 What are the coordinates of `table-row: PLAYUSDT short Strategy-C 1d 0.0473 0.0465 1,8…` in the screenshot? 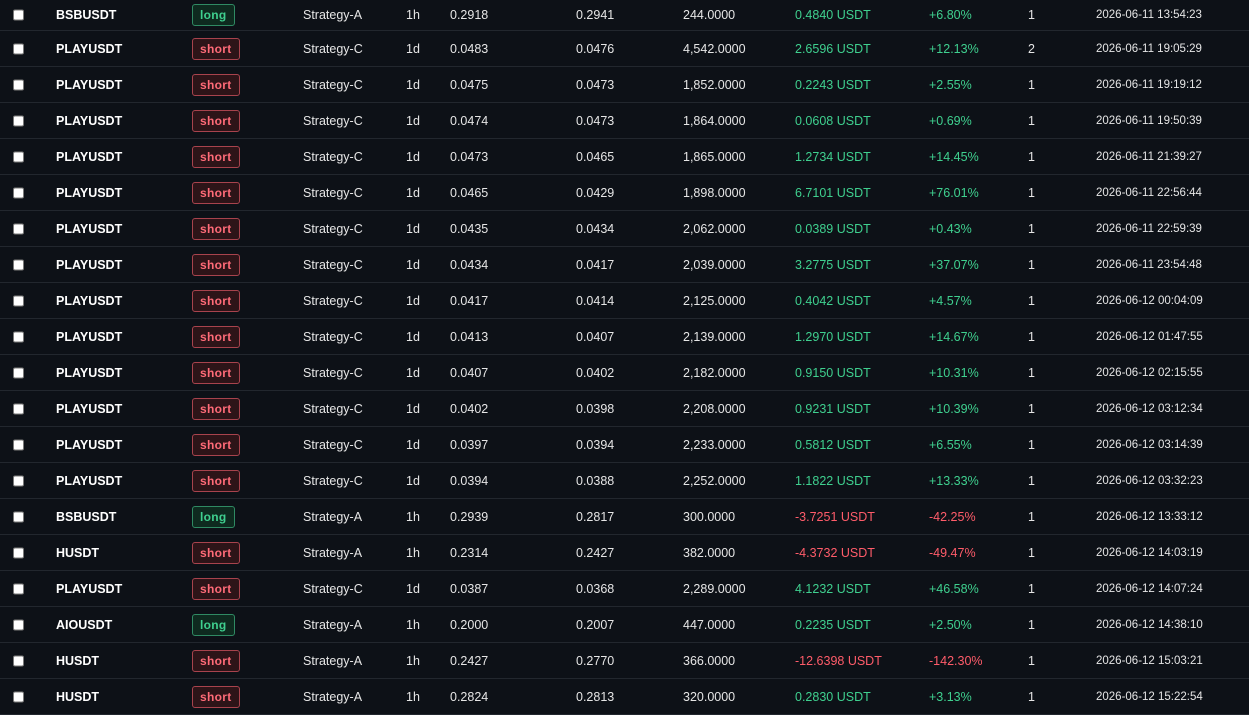 It's located at (624, 157).